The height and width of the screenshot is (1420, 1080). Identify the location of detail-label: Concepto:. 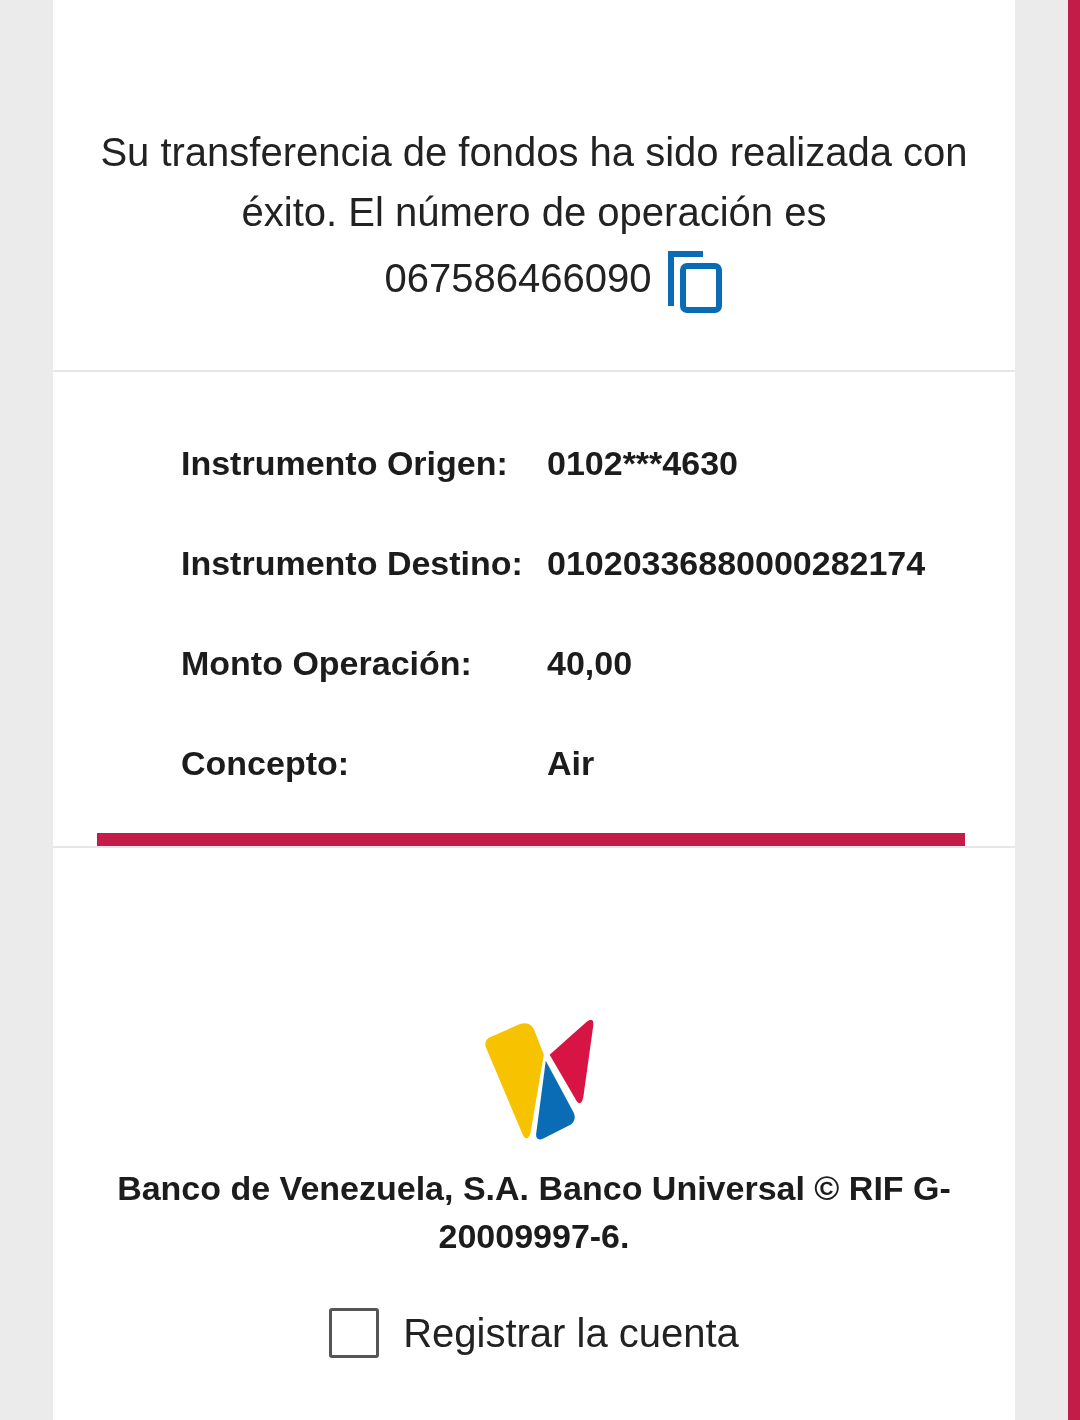
(266, 763).